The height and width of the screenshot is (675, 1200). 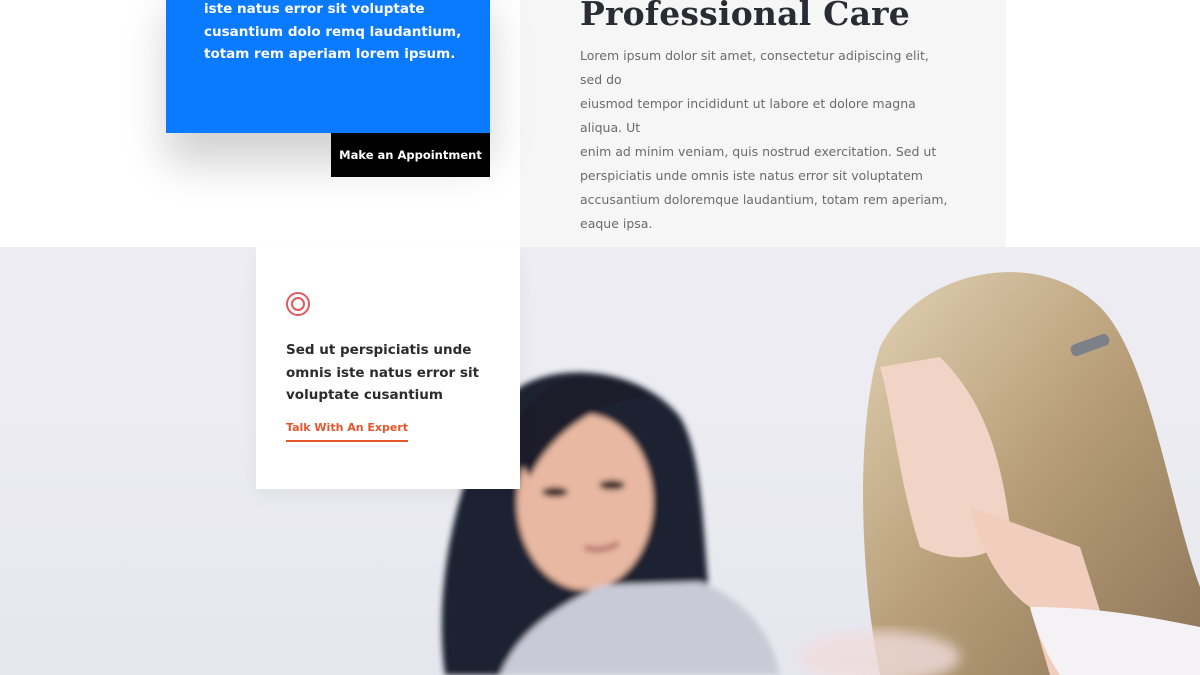 I want to click on callout-line: totam rem aperiam lorem ipsum., so click(x=330, y=54).